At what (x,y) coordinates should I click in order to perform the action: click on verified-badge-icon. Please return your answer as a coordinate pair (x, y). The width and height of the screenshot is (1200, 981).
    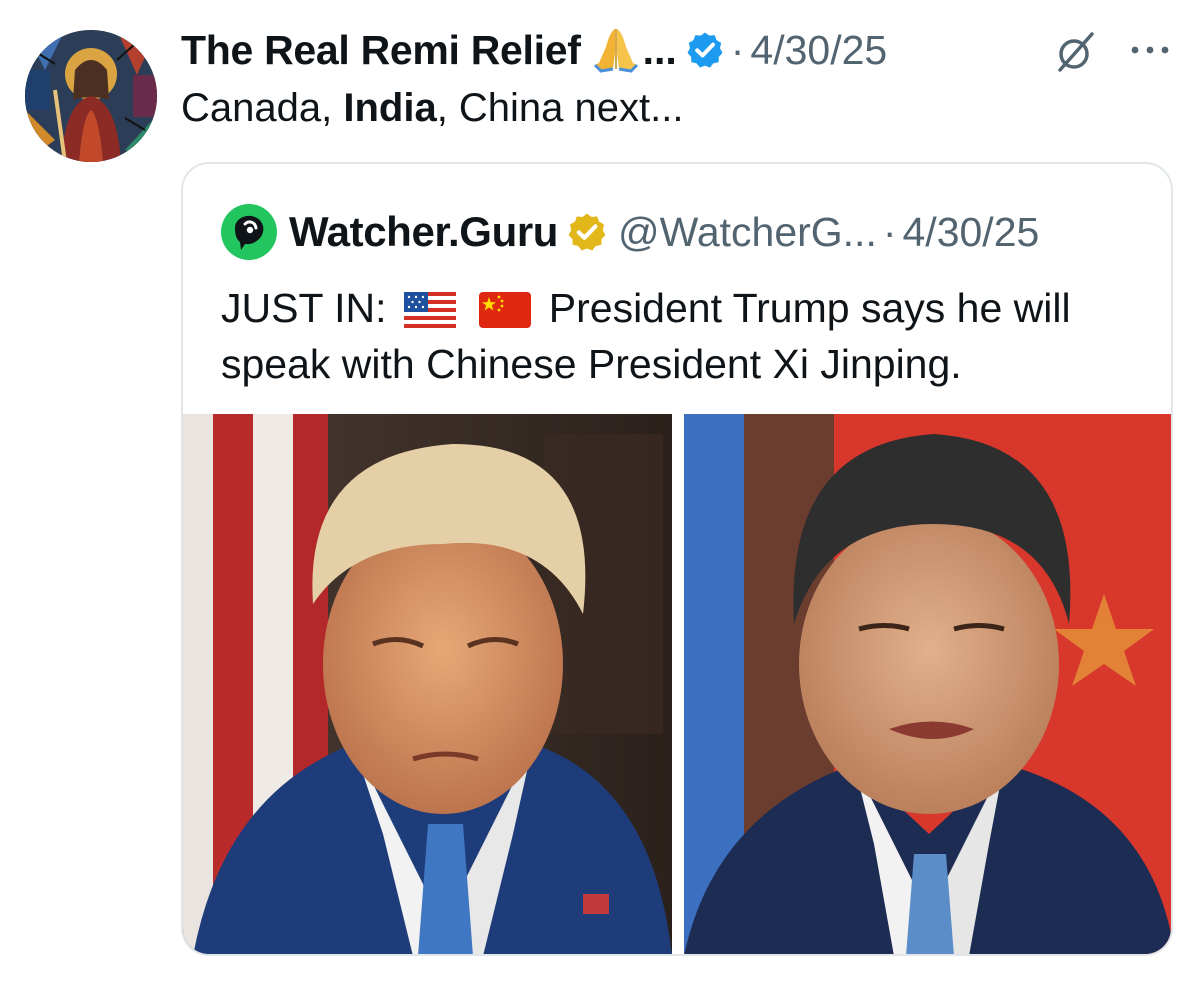
    Looking at the image, I should click on (705, 50).